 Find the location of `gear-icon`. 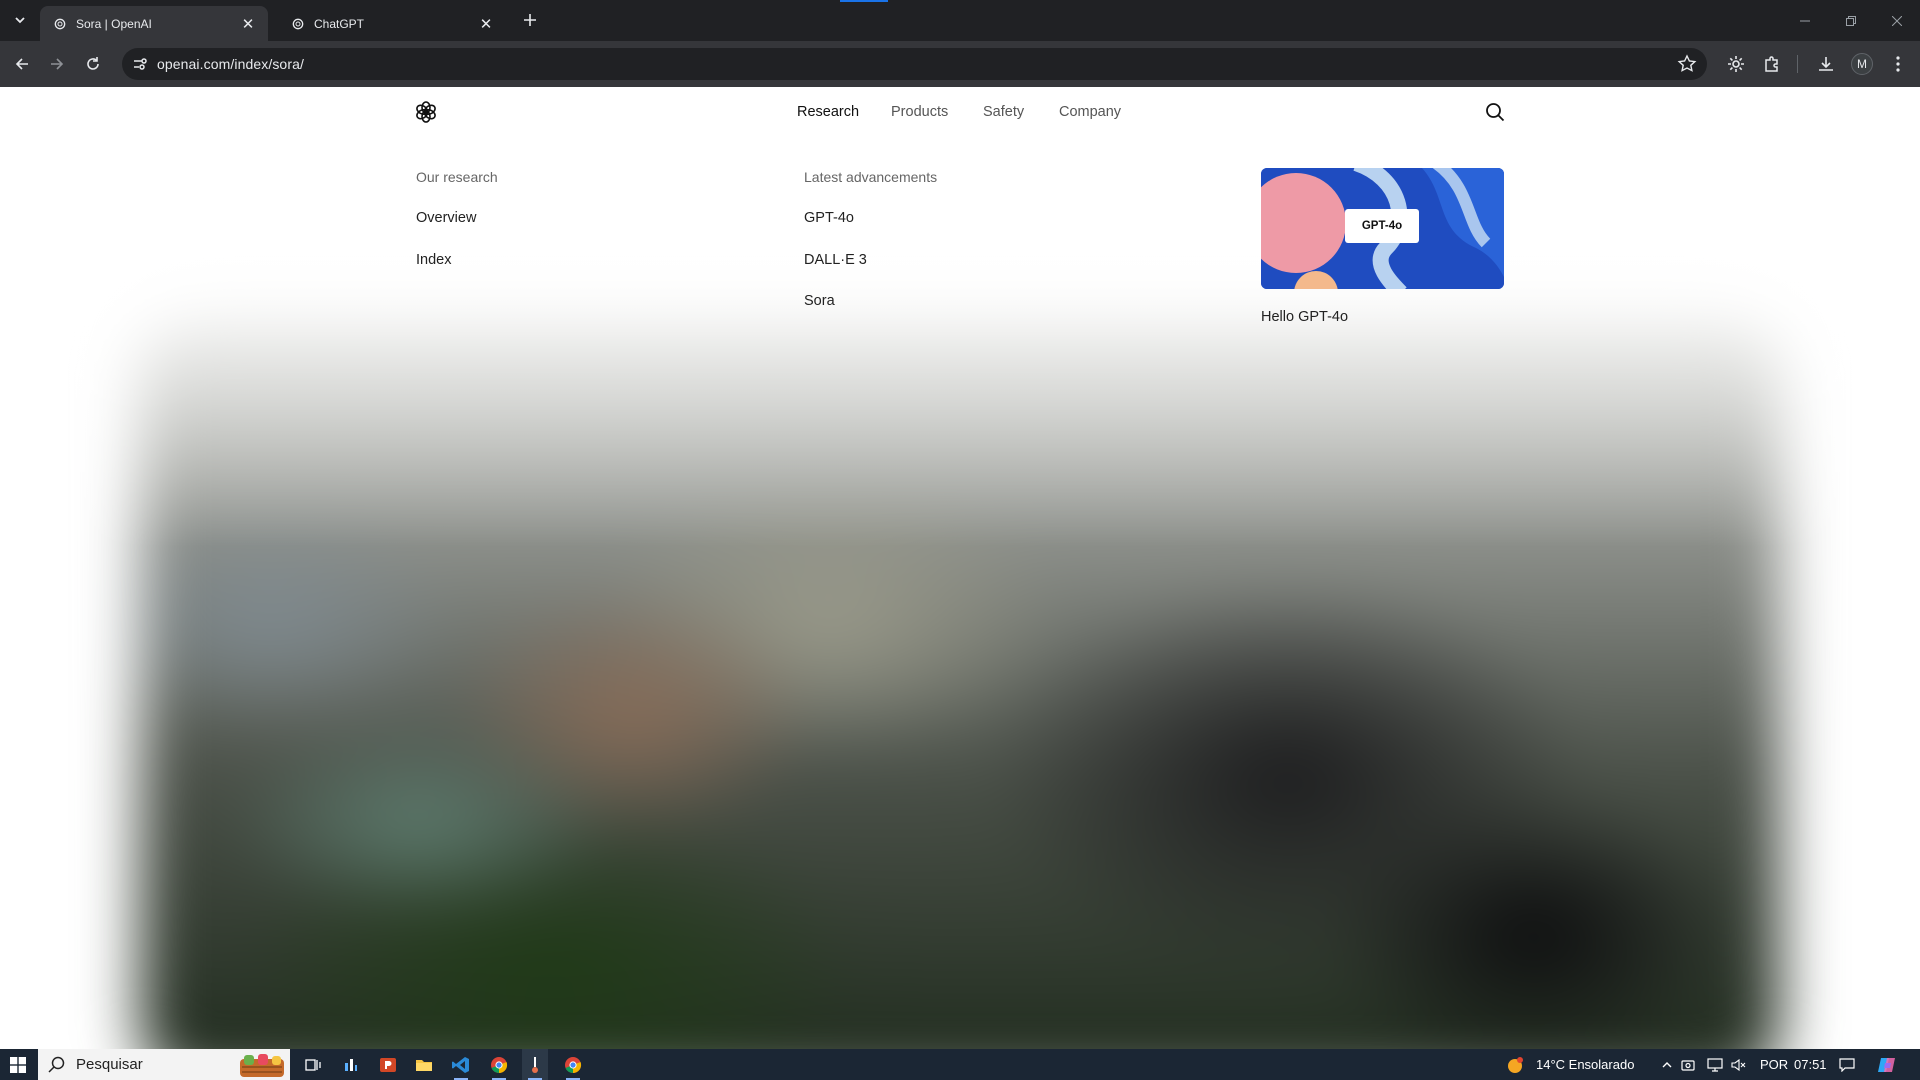

gear-icon is located at coordinates (1736, 64).